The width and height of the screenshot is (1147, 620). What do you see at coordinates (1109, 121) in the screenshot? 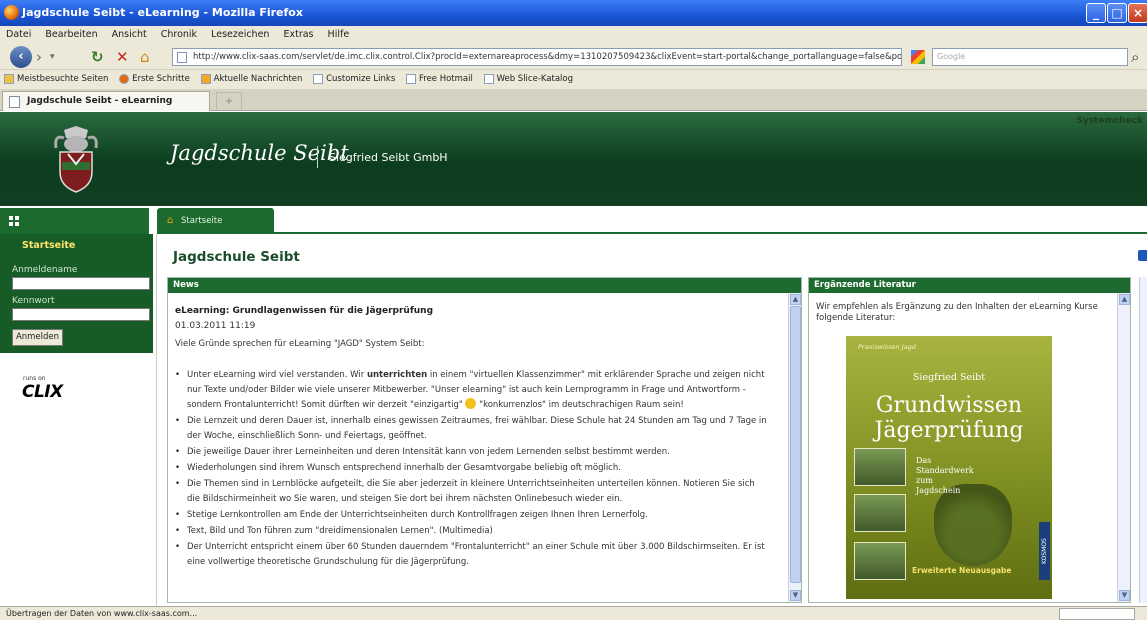
I see `systemcheck-link: Systemcheck` at bounding box center [1109, 121].